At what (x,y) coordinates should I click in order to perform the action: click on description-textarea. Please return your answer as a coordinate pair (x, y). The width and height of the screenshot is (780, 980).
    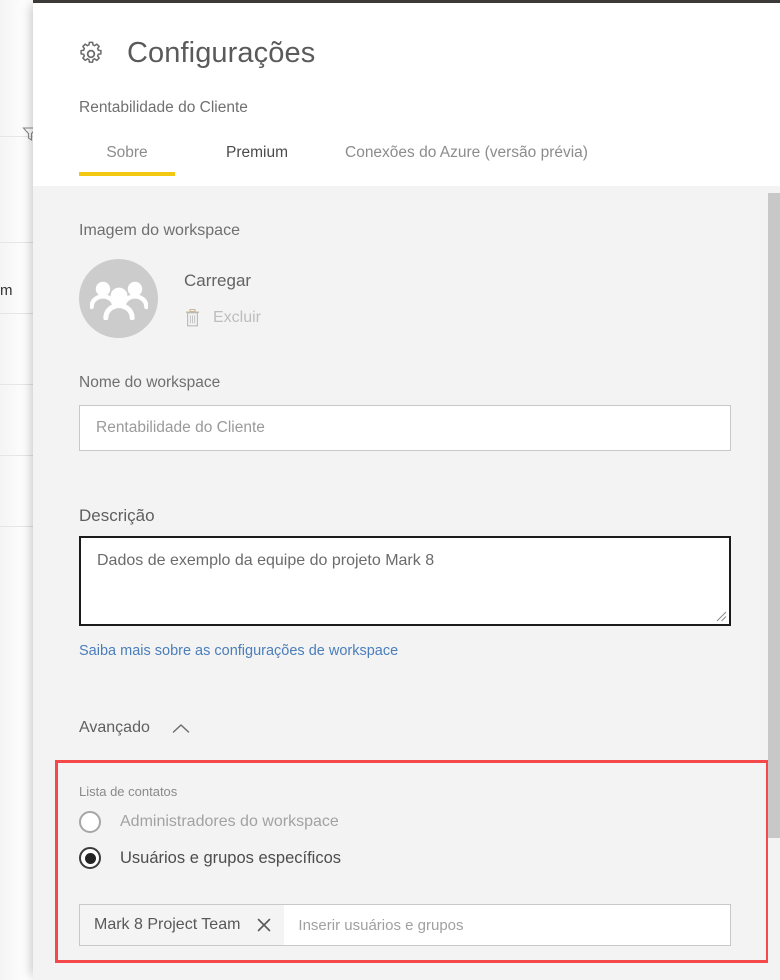
    Looking at the image, I should click on (405, 581).